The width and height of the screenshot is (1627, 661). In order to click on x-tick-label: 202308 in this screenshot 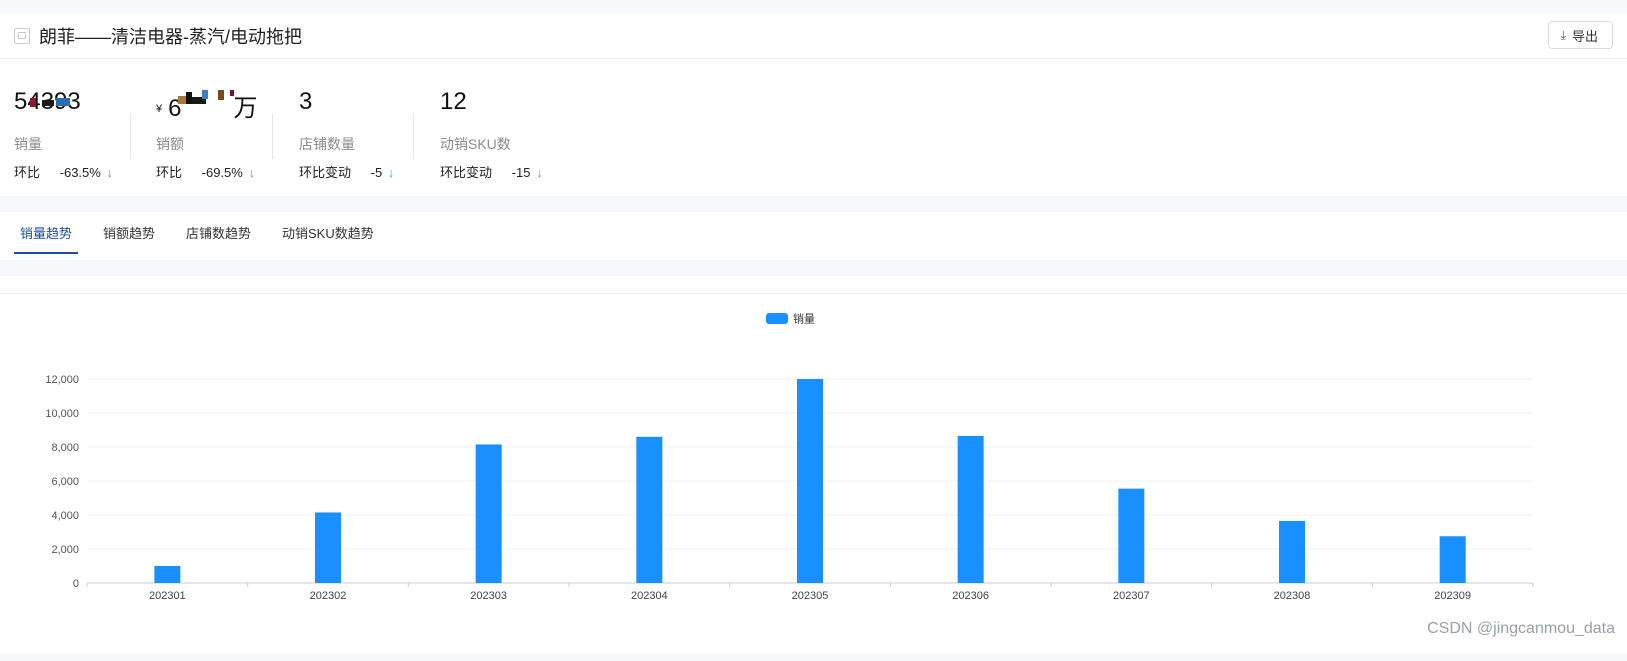, I will do `click(1292, 596)`.